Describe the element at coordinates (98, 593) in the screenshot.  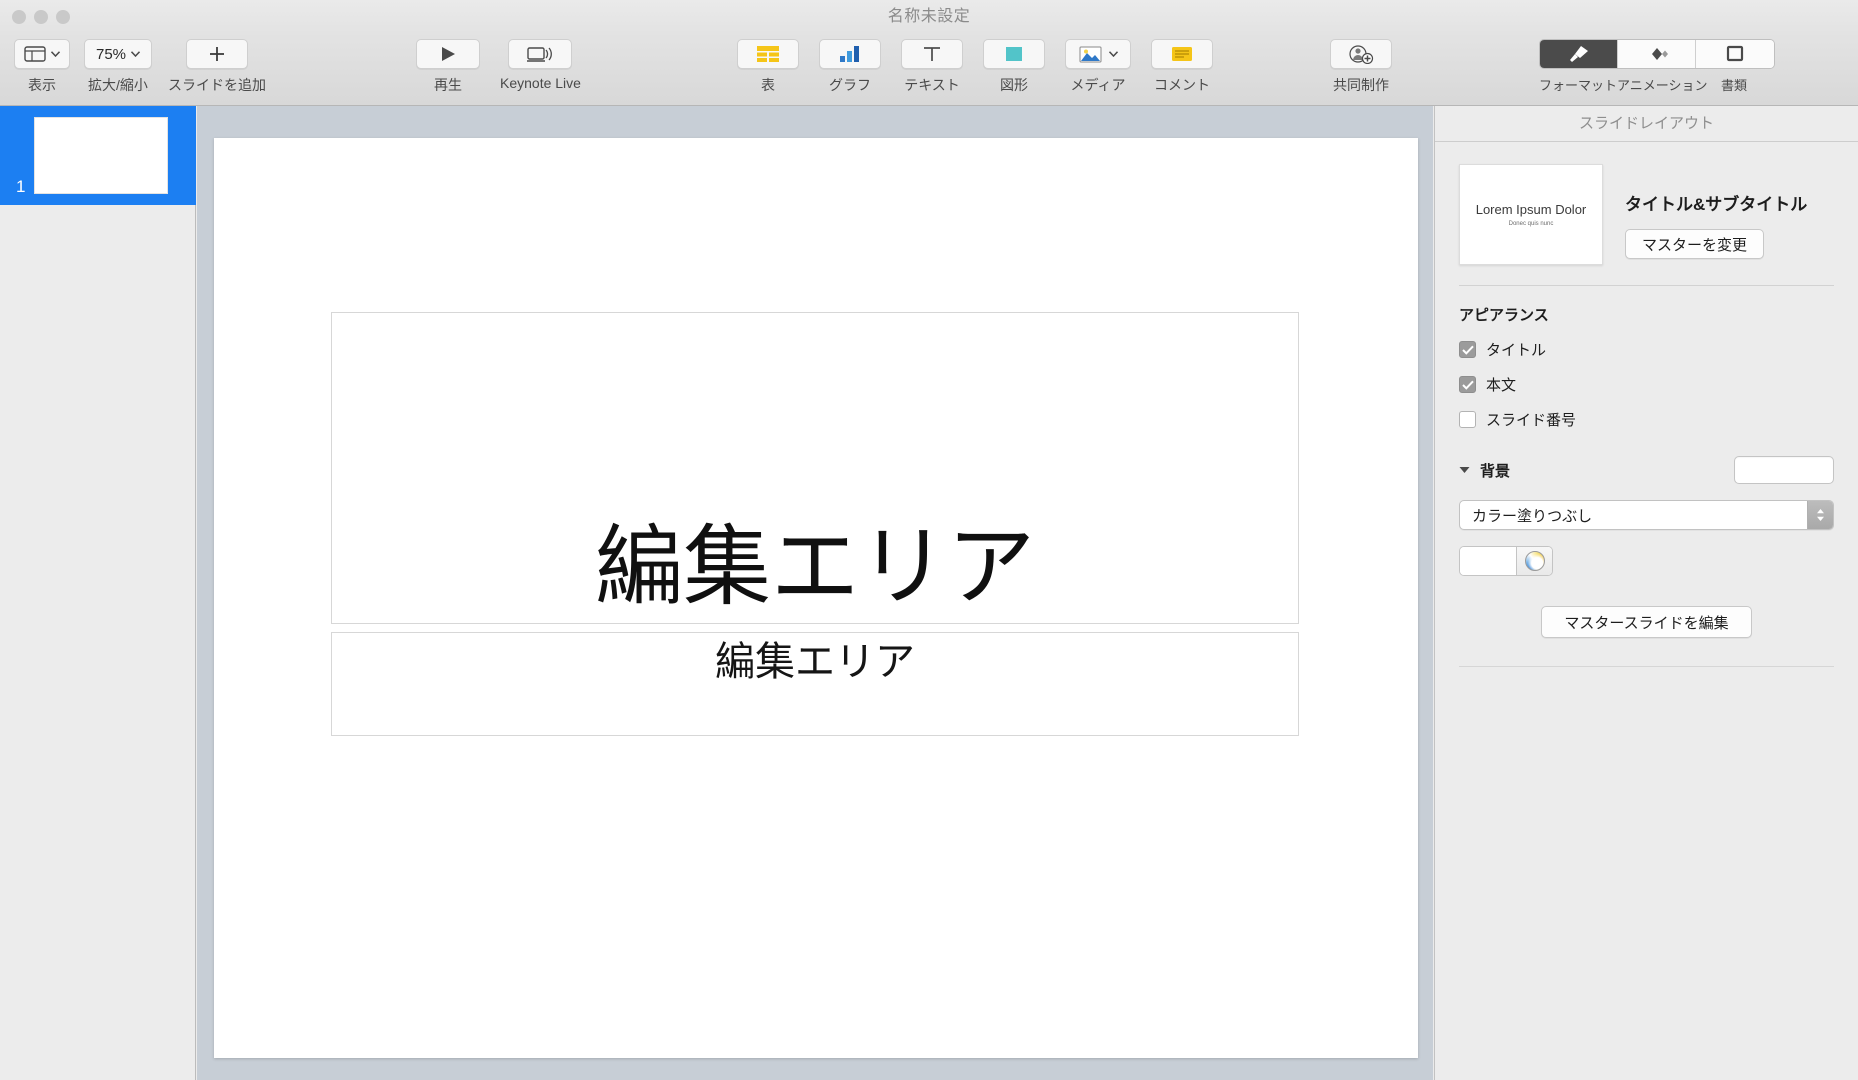
I see `slide-navigator: 1` at that location.